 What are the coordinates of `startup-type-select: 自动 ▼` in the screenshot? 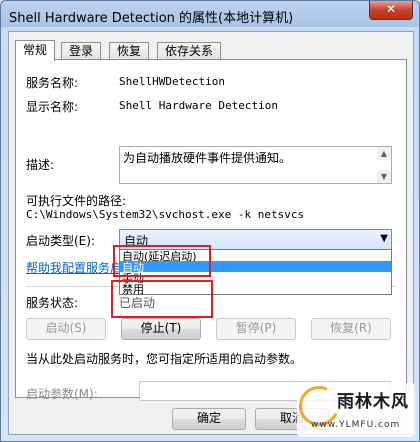 It's located at (255, 239).